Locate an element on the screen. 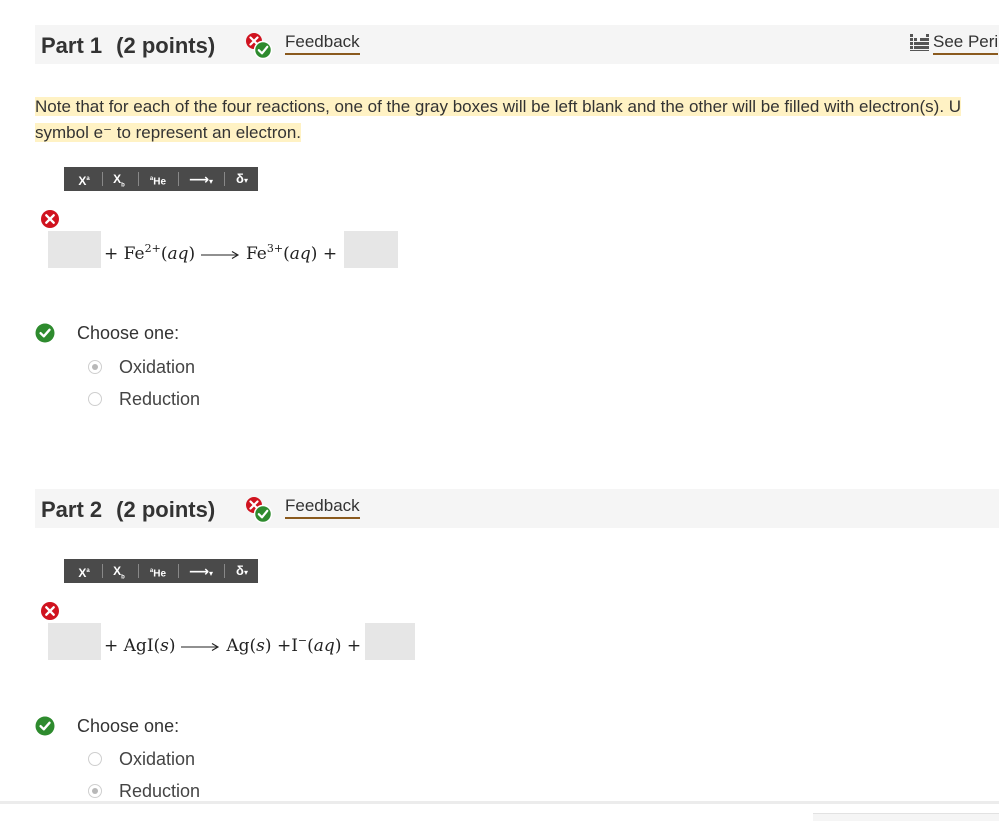 The width and height of the screenshot is (999, 821). part2-equation-toolbar: Xa Xb aHe ⟶▾ δ▾ is located at coordinates (161, 571).